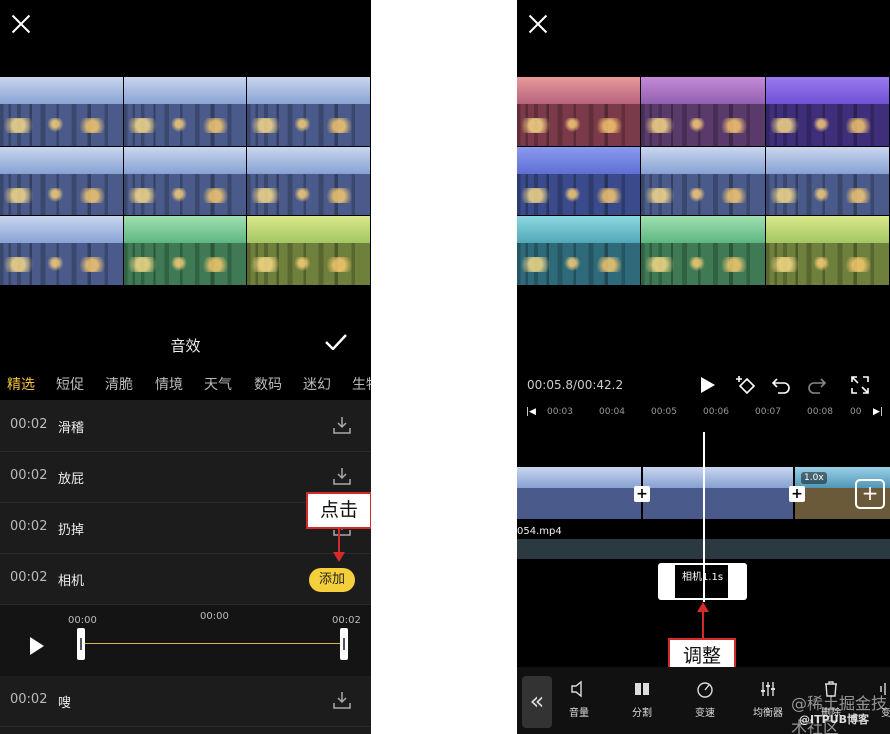 Image resolution: width=890 pixels, height=734 pixels. What do you see at coordinates (531, 412) in the screenshot?
I see `ruler-start-icon: |◀` at bounding box center [531, 412].